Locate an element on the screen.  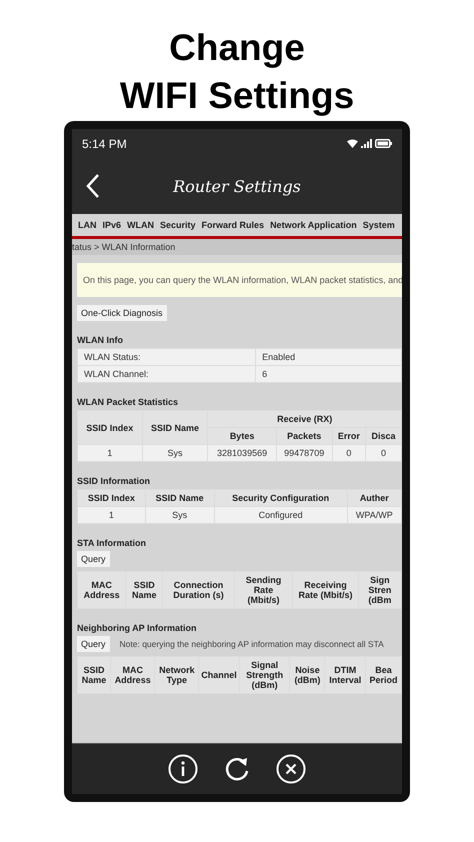
nav-tab: System is located at coordinates (378, 225).